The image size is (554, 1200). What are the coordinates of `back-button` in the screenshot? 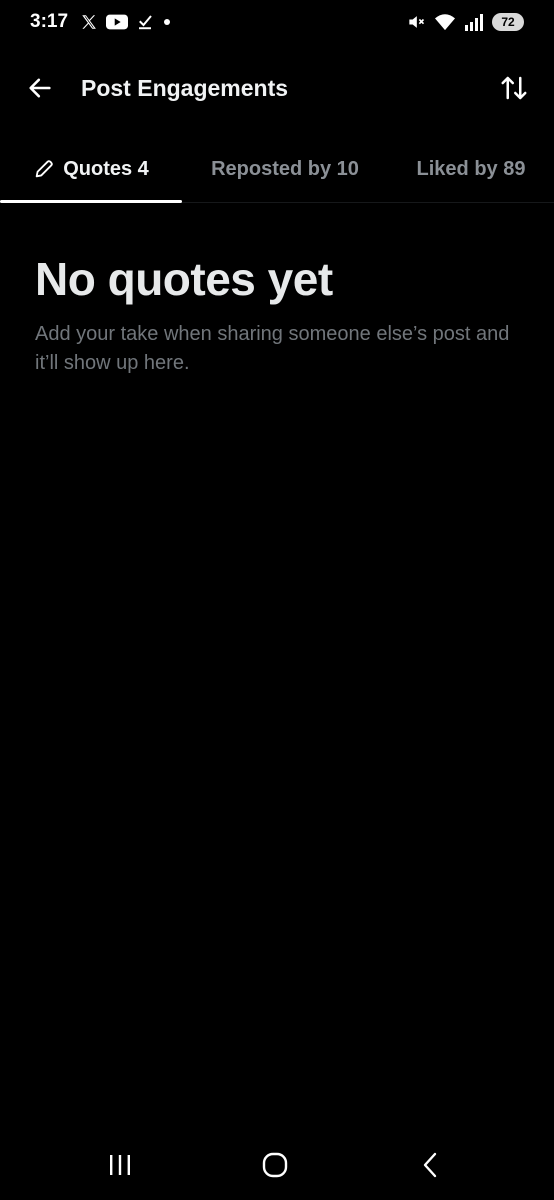 It's located at (40, 88).